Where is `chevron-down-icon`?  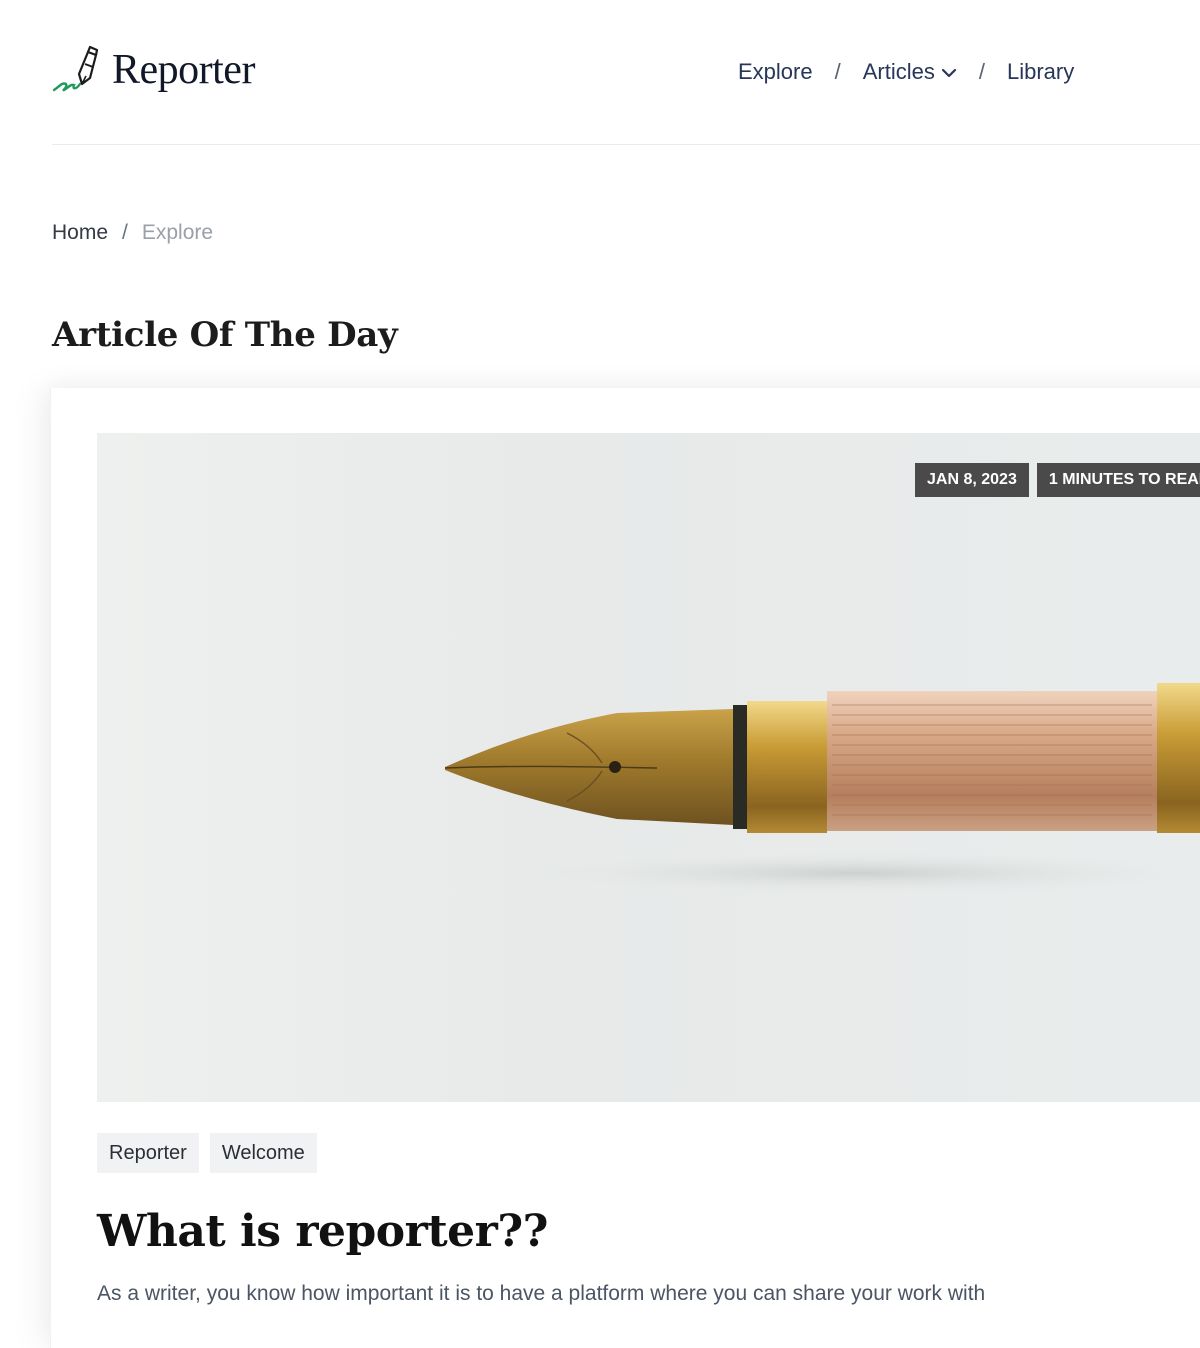 chevron-down-icon is located at coordinates (948, 73).